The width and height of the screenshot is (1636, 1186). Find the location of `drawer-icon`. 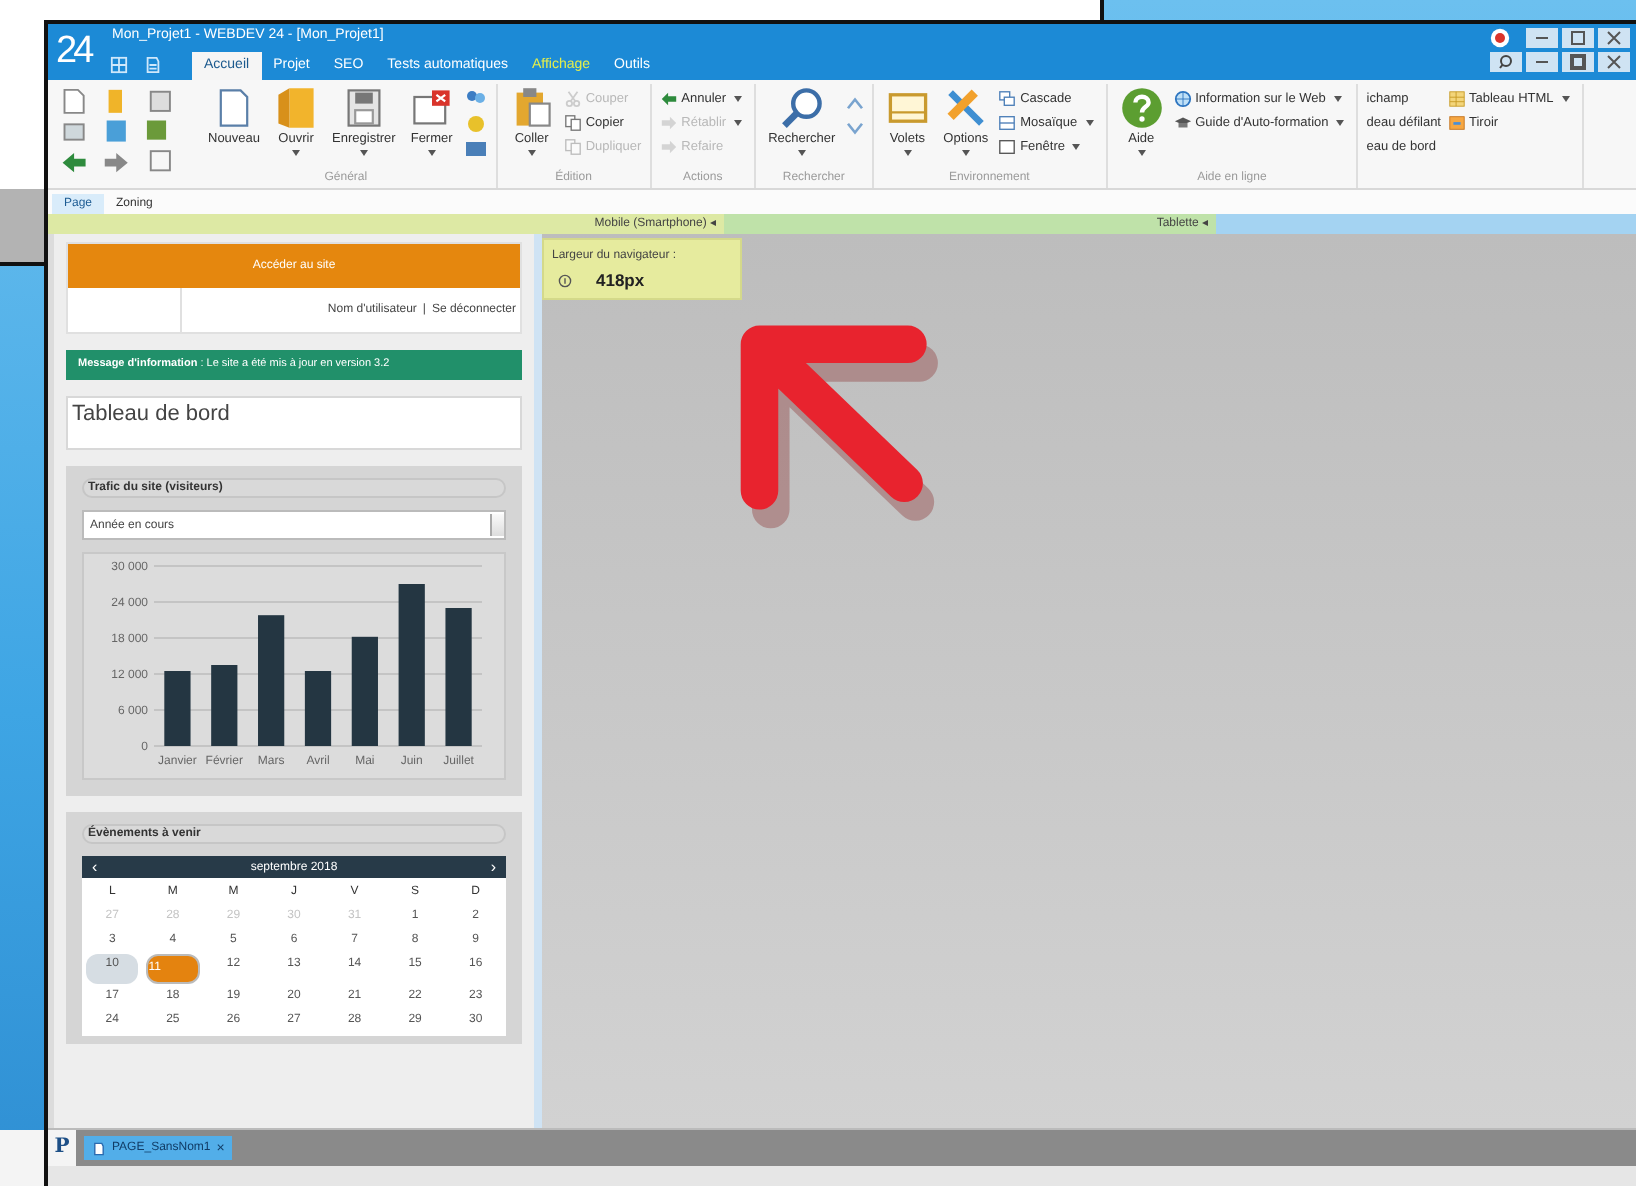

drawer-icon is located at coordinates (1456, 122).